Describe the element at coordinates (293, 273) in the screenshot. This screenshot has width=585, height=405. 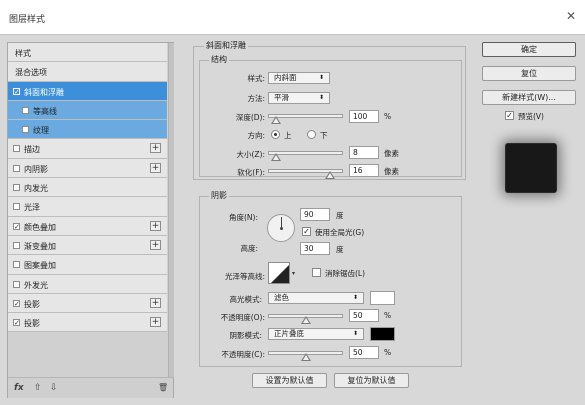
I see `gloss-contour-dropdown-icon: ▾` at that location.